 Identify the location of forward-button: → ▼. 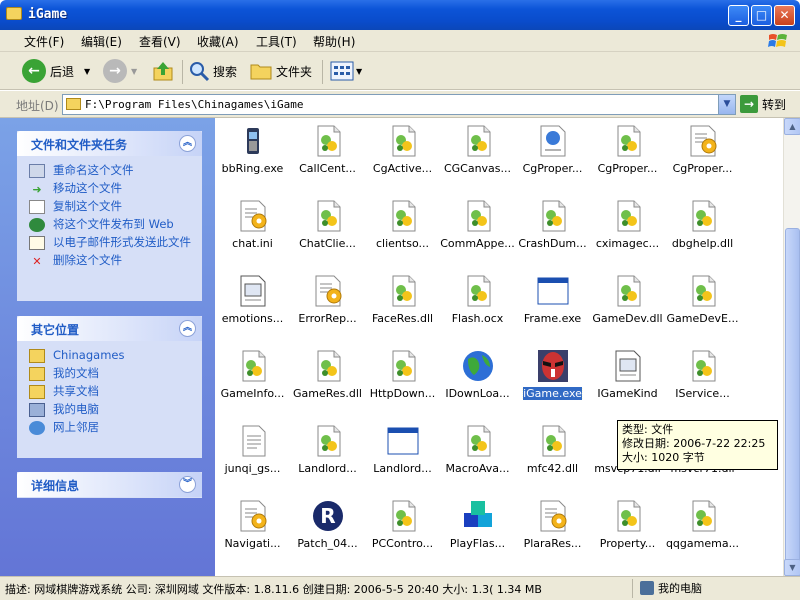
(120, 71).